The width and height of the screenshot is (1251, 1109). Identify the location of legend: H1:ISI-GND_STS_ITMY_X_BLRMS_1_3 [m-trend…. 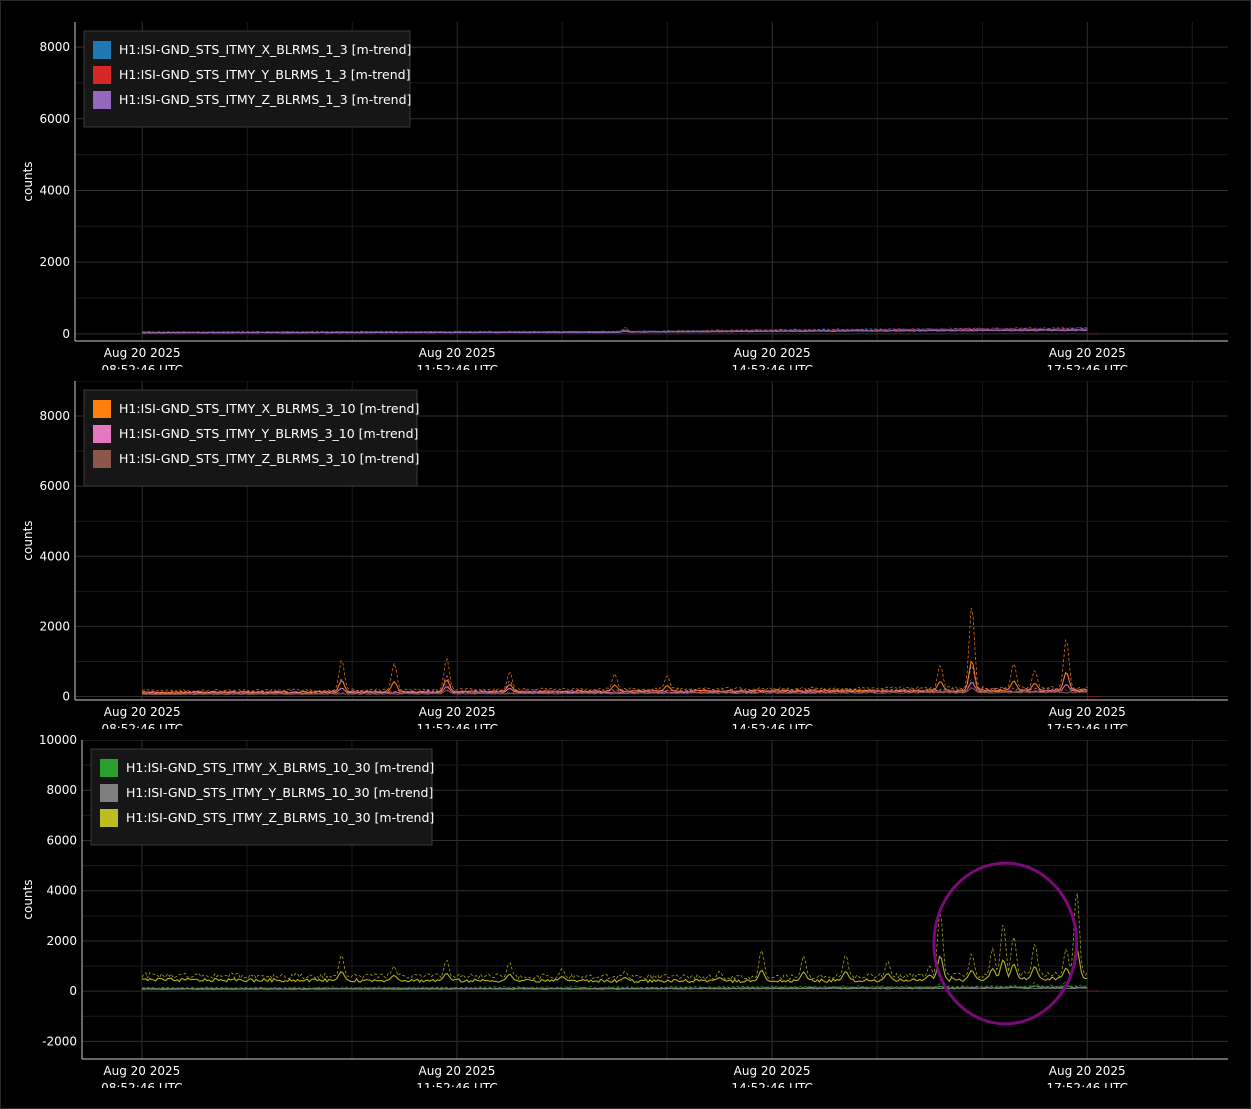
(247, 79).